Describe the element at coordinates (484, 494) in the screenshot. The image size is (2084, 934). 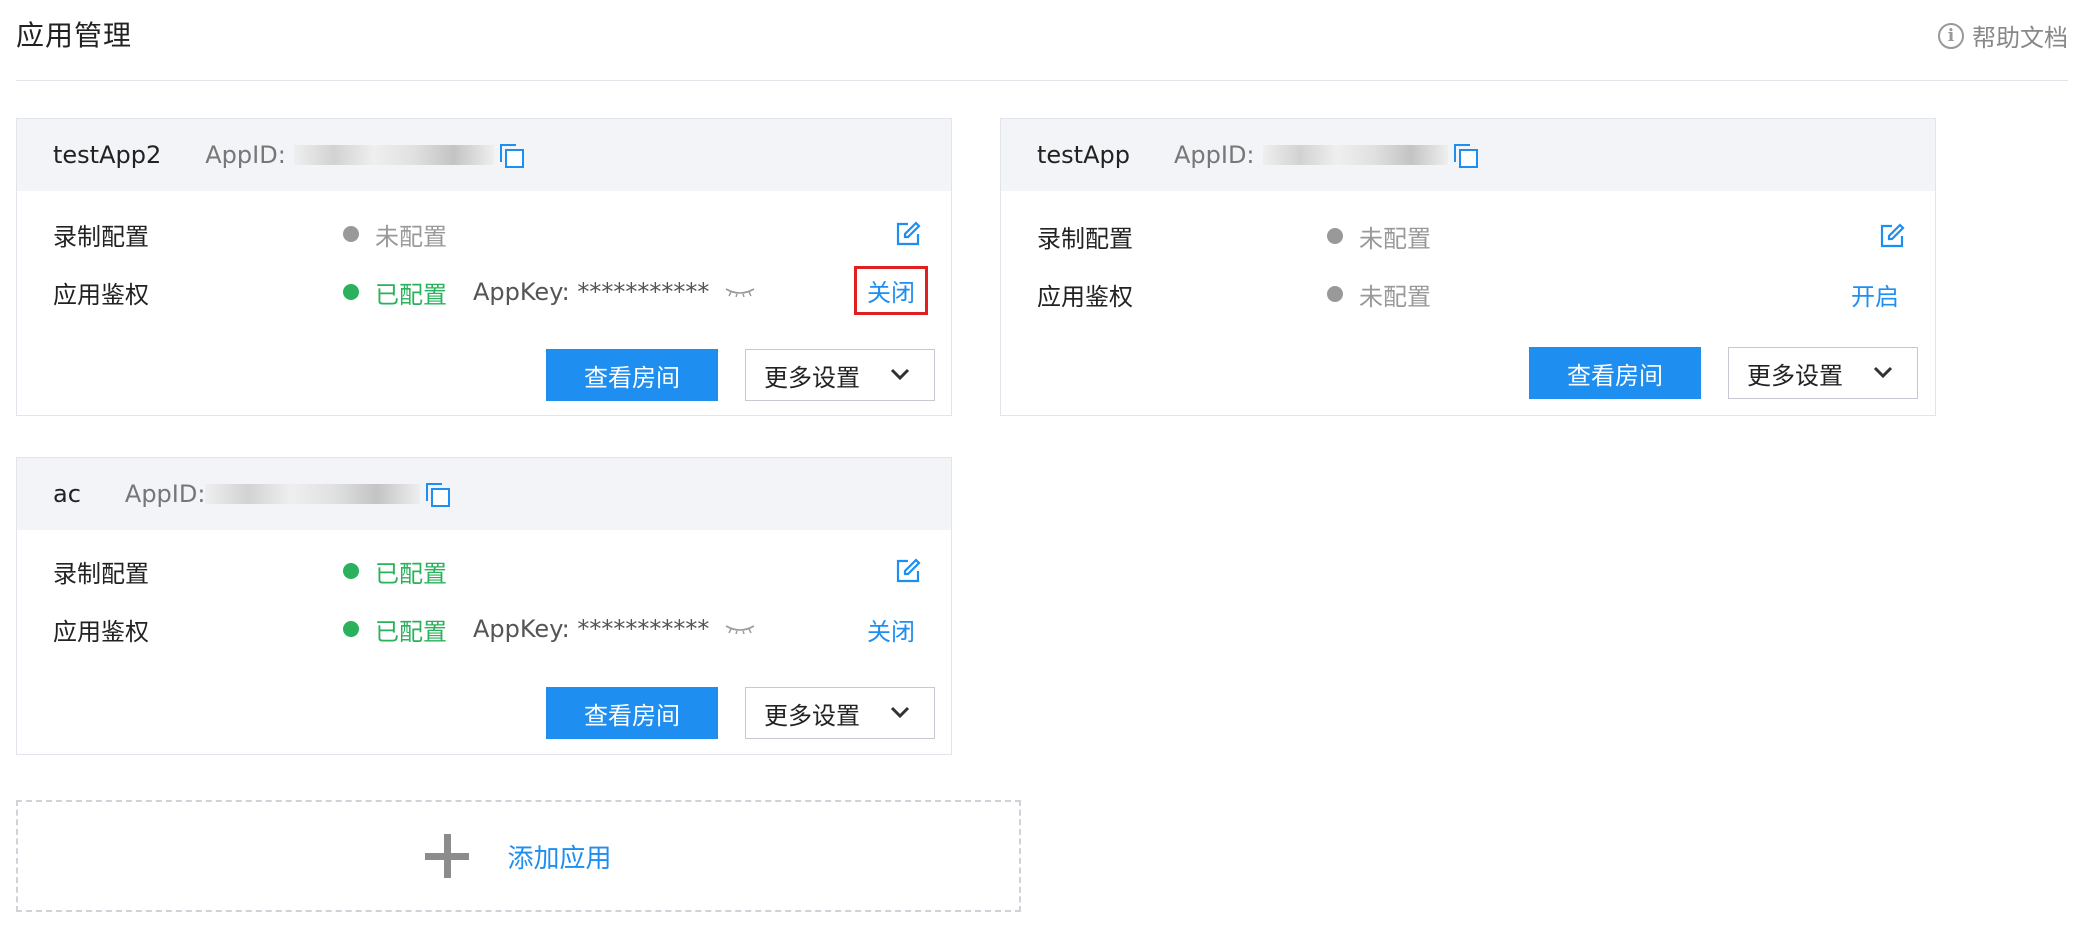
I see `app-card-header: ac AppID:` at that location.